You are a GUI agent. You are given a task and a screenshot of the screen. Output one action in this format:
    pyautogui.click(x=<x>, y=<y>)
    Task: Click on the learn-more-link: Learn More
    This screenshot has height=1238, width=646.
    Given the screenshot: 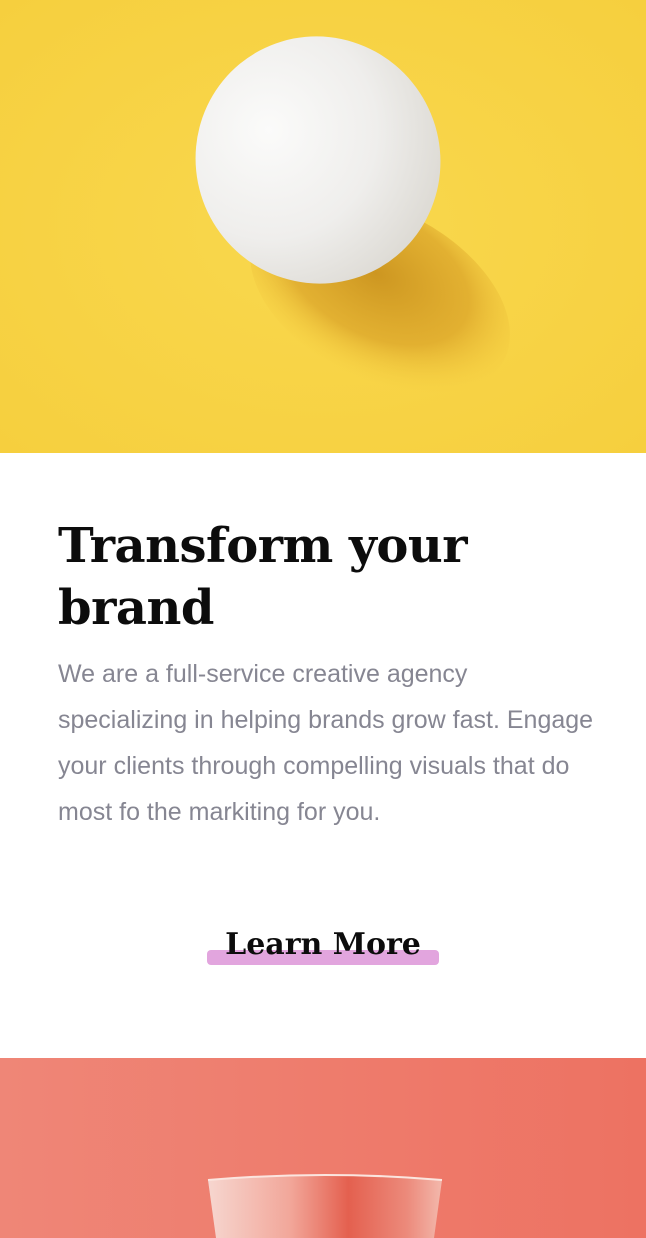 What is the action you would take?
    pyautogui.click(x=323, y=945)
    